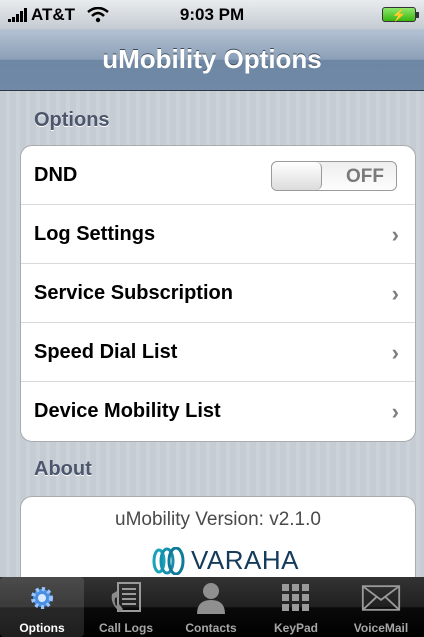 The image size is (424, 637). Describe the element at coordinates (133, 292) in the screenshot. I see `row-label: Service Subscription` at that location.